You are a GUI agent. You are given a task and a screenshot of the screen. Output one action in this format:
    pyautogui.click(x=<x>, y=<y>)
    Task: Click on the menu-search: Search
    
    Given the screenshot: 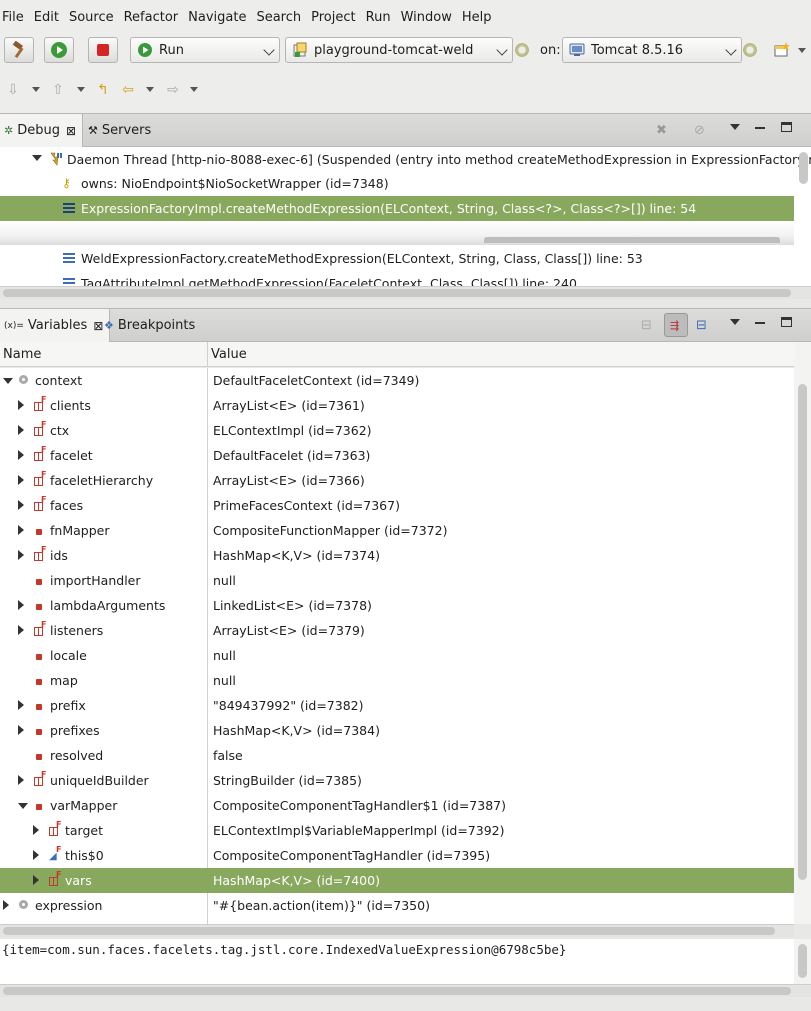 What is the action you would take?
    pyautogui.click(x=280, y=17)
    